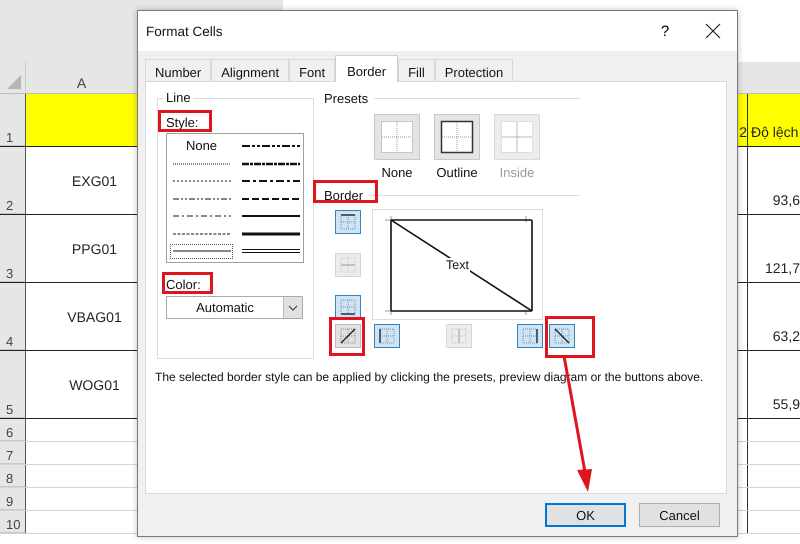 This screenshot has width=800, height=544. Describe the element at coordinates (679, 515) in the screenshot. I see `cancel-button: Cancel` at that location.